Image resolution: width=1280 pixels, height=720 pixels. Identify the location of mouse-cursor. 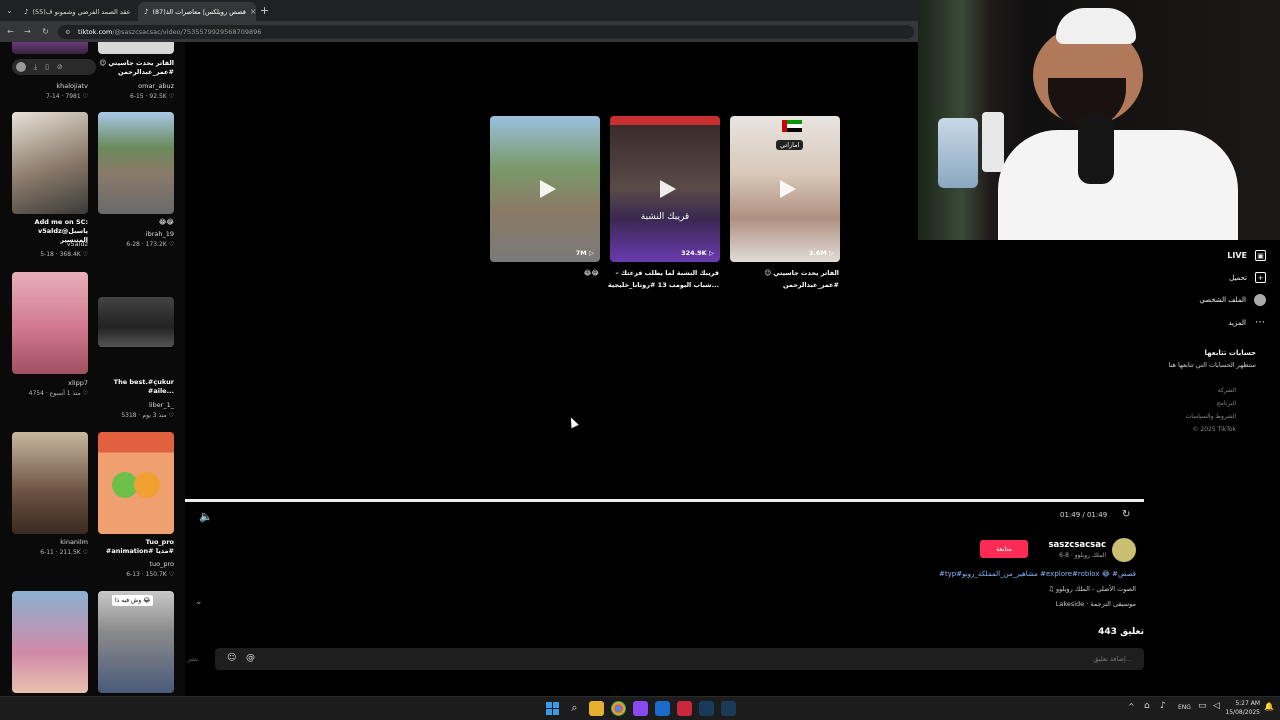
(573, 422).